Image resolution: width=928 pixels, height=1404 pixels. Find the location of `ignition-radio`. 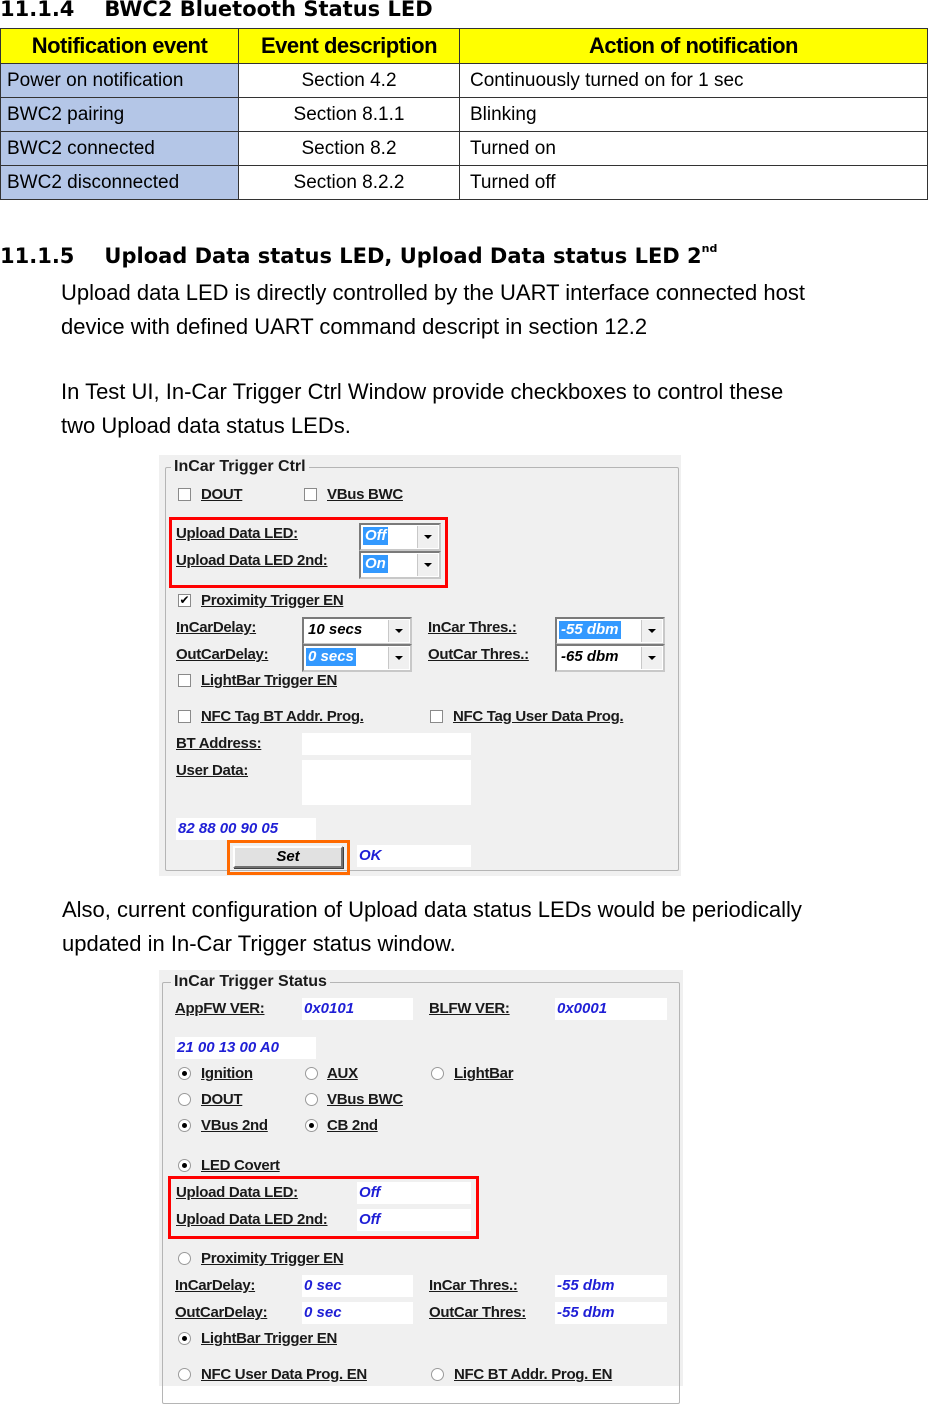

ignition-radio is located at coordinates (184, 1073).